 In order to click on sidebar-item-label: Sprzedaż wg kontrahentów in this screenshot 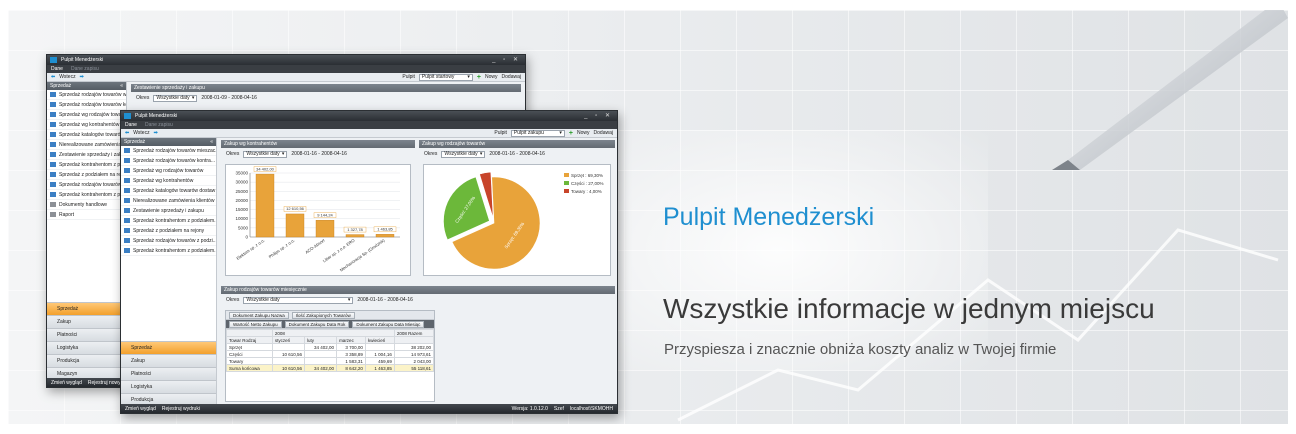, I will do `click(89, 124)`.